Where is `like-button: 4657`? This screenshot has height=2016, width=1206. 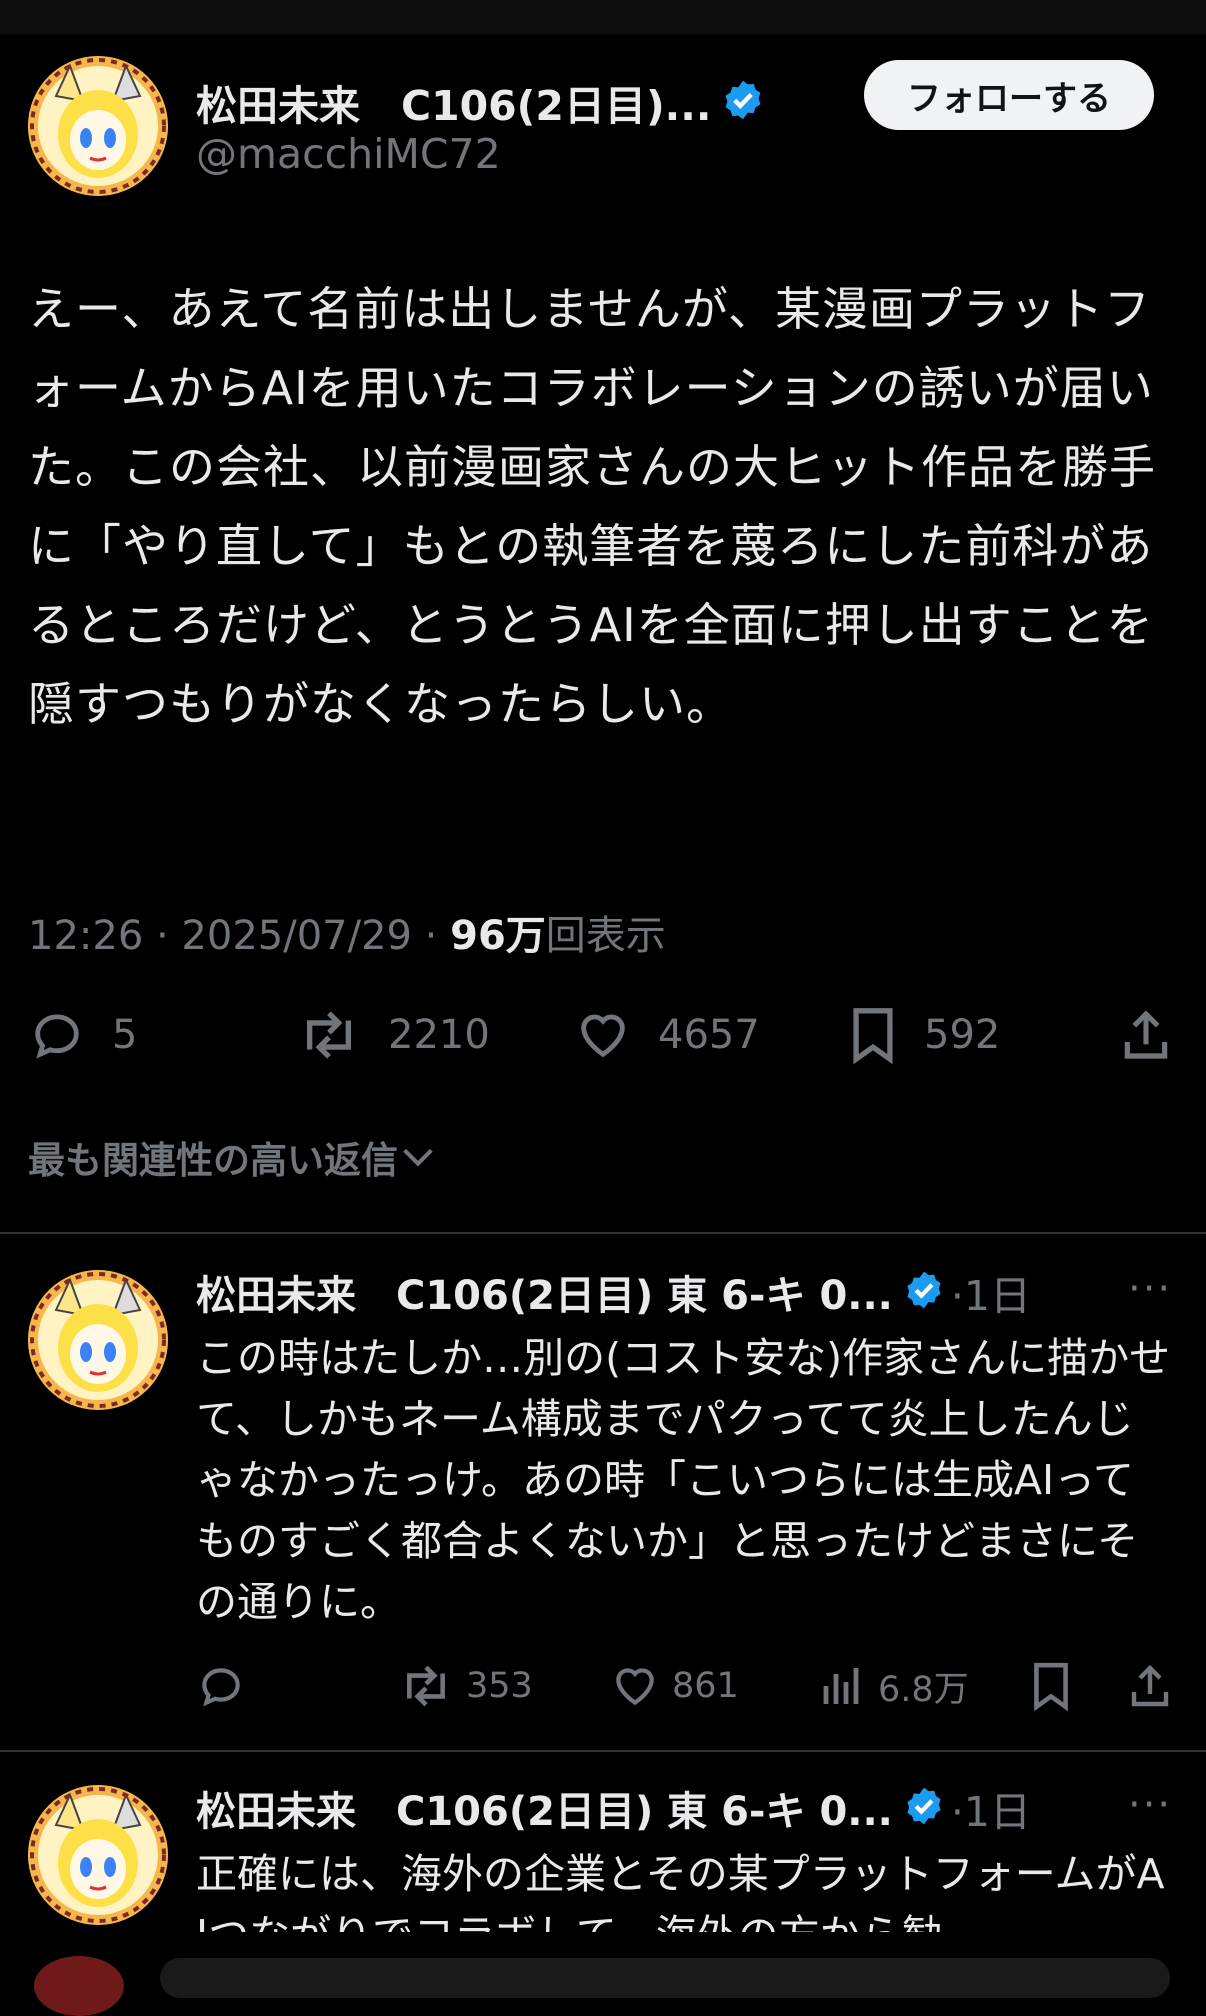
like-button: 4657 is located at coordinates (667, 1035).